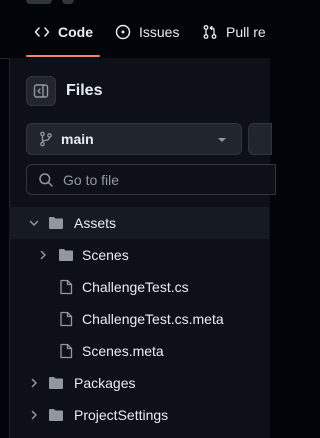 The width and height of the screenshot is (320, 438). Describe the element at coordinates (42, 32) in the screenshot. I see `code-icon` at that location.